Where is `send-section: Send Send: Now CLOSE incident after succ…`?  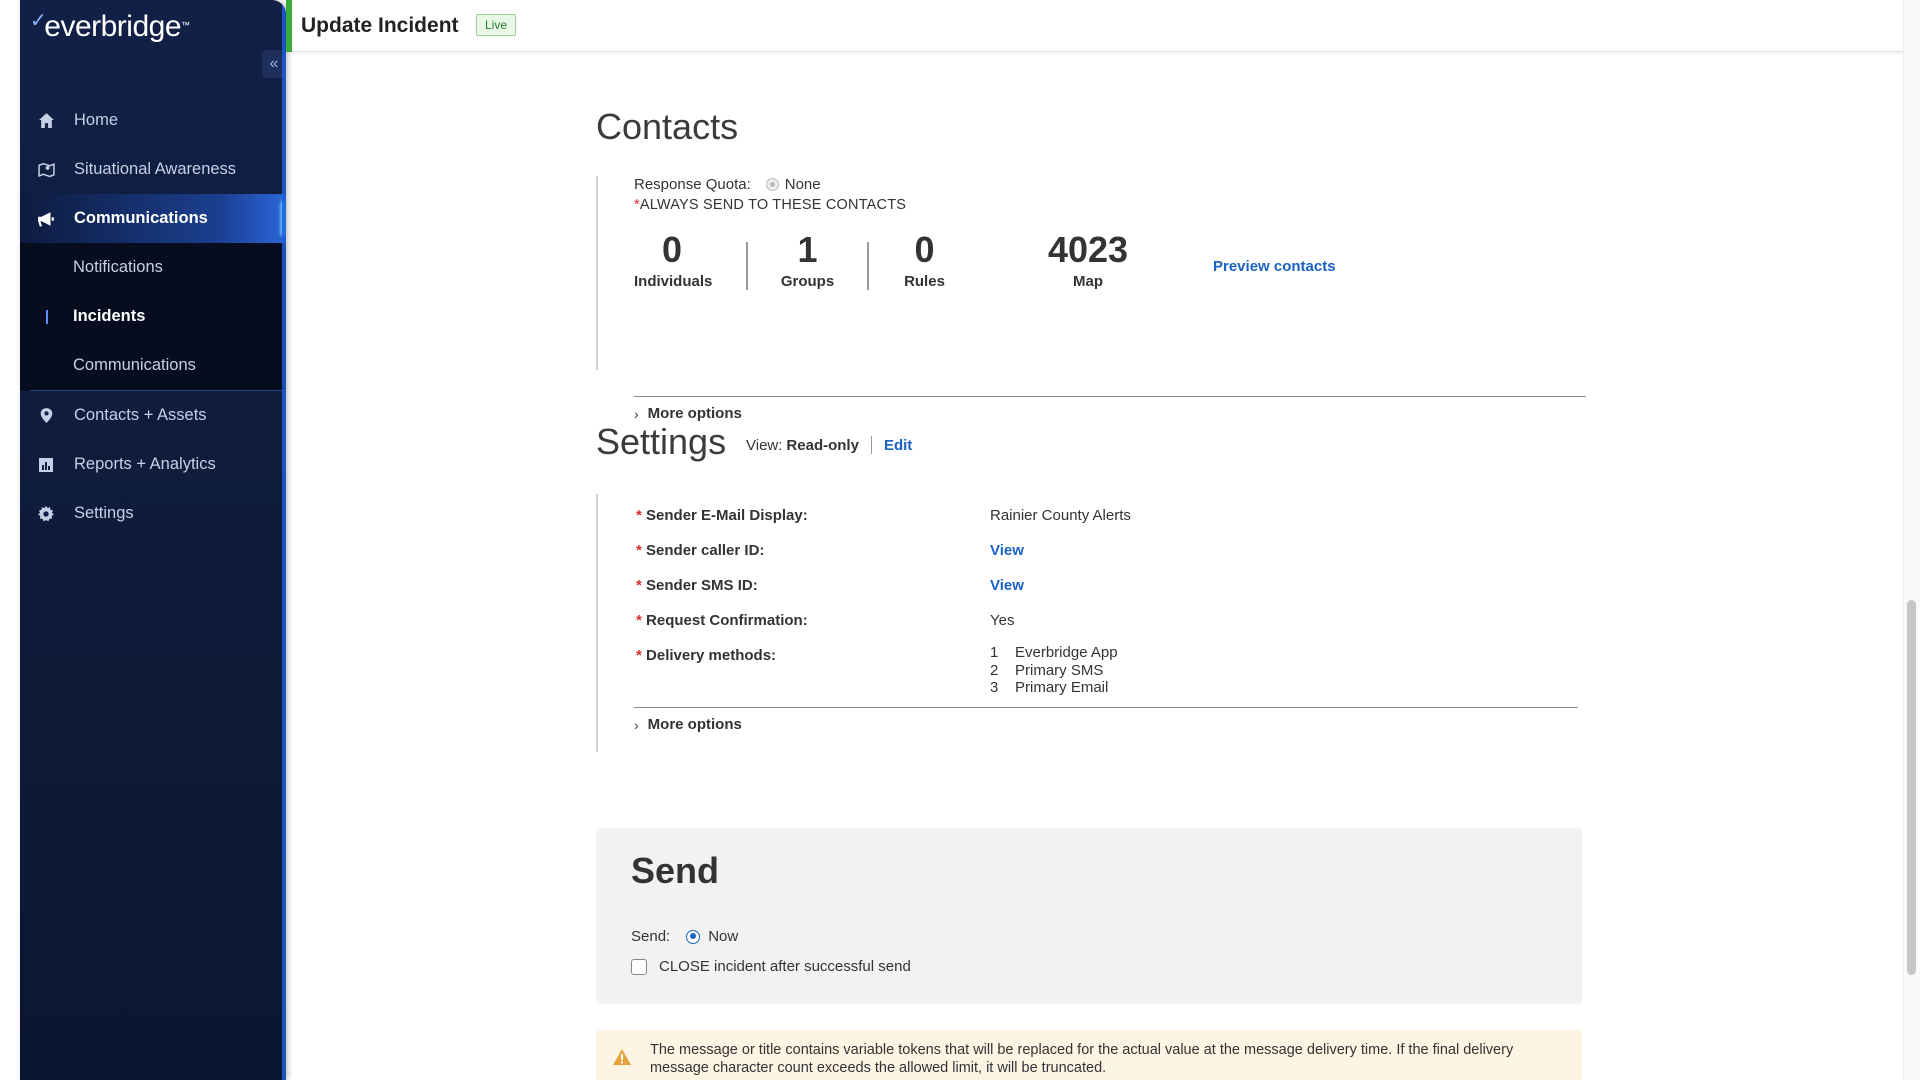
send-section: Send Send: Now CLOSE incident after succ… is located at coordinates (1089, 916).